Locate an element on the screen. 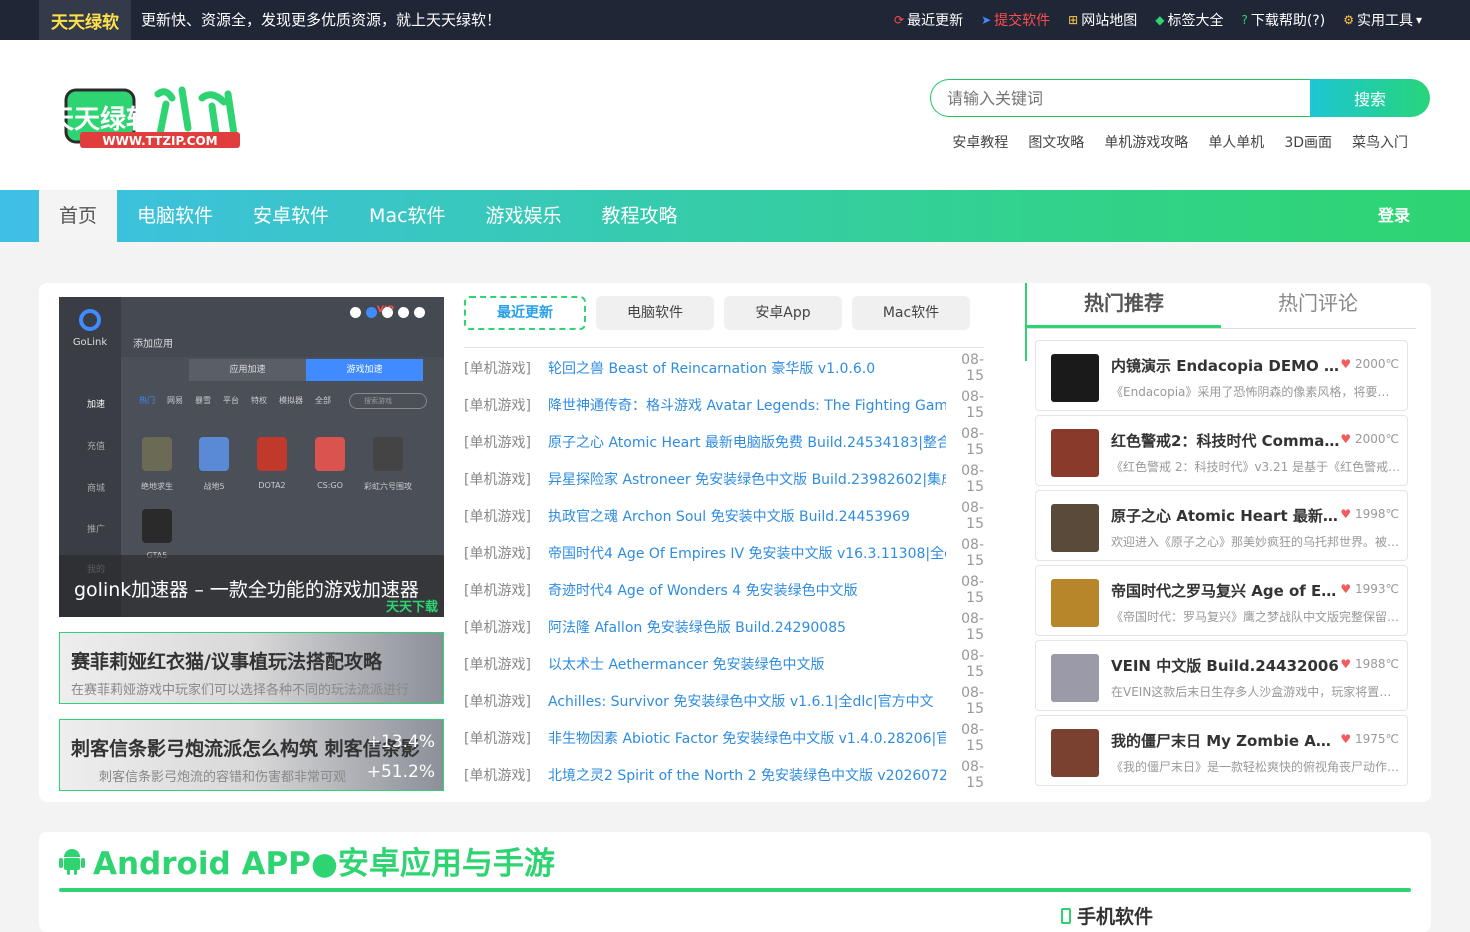 The image size is (1470, 932). item-title: 奇迹时代4 Age of Wonders 4 免安装绿色中文版 is located at coordinates (747, 590).